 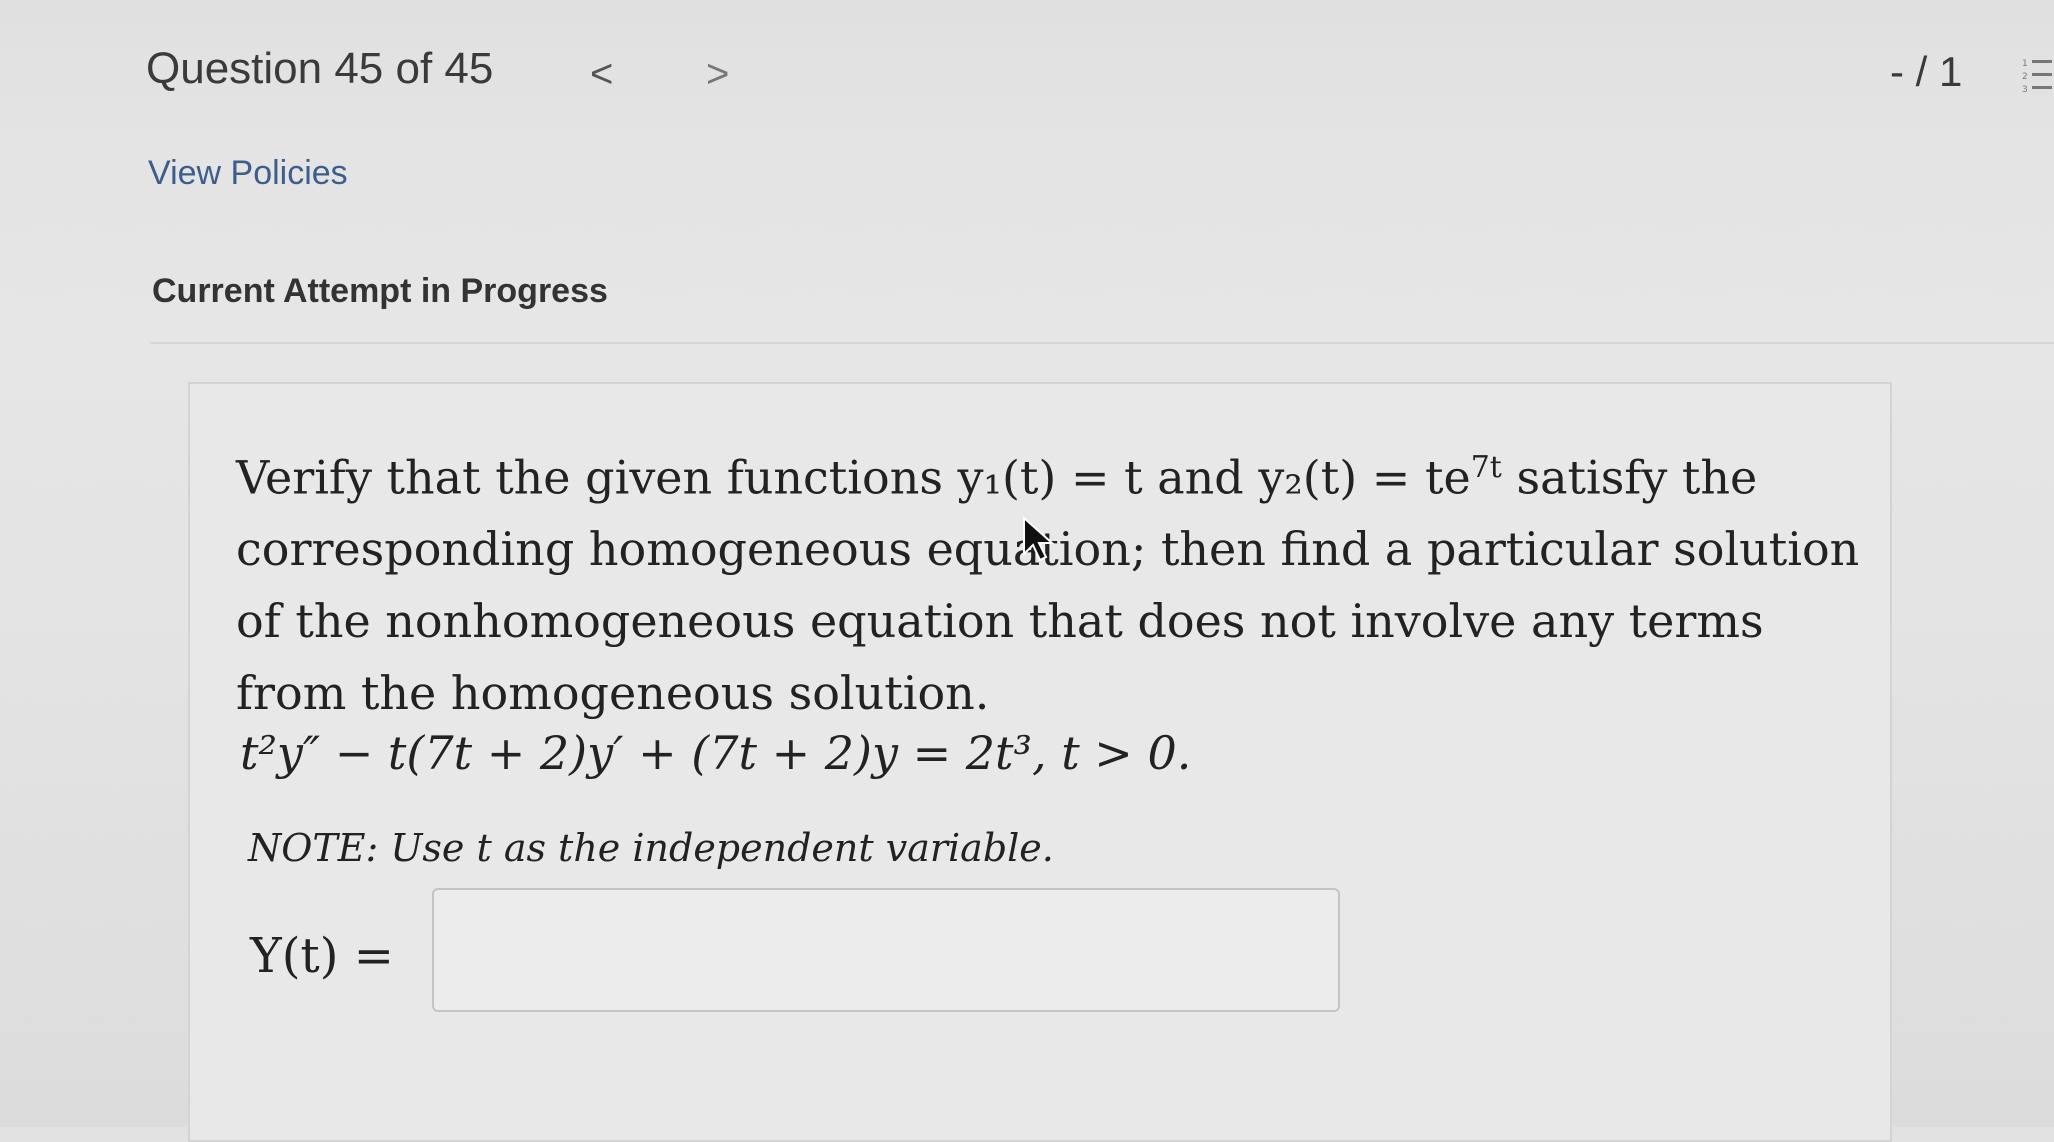 I want to click on answer-input, so click(x=886, y=950).